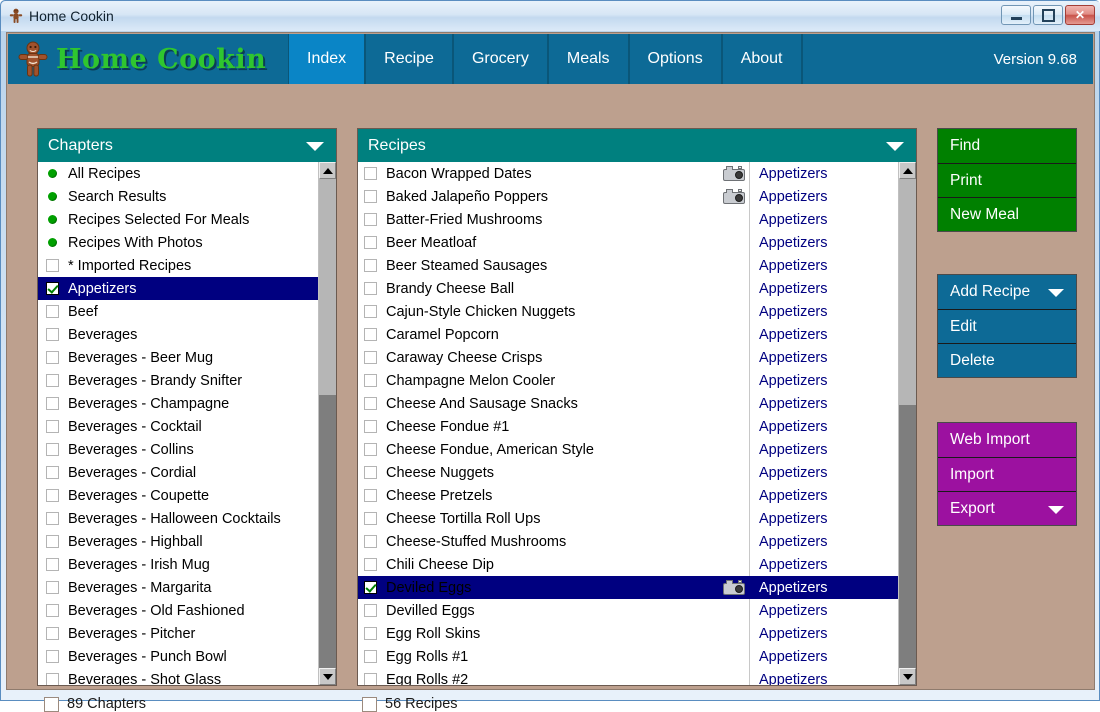 This screenshot has height=712, width=1100. What do you see at coordinates (628, 357) in the screenshot?
I see `recipe-list-item: Caraway Cheese Crisps Appetizers` at bounding box center [628, 357].